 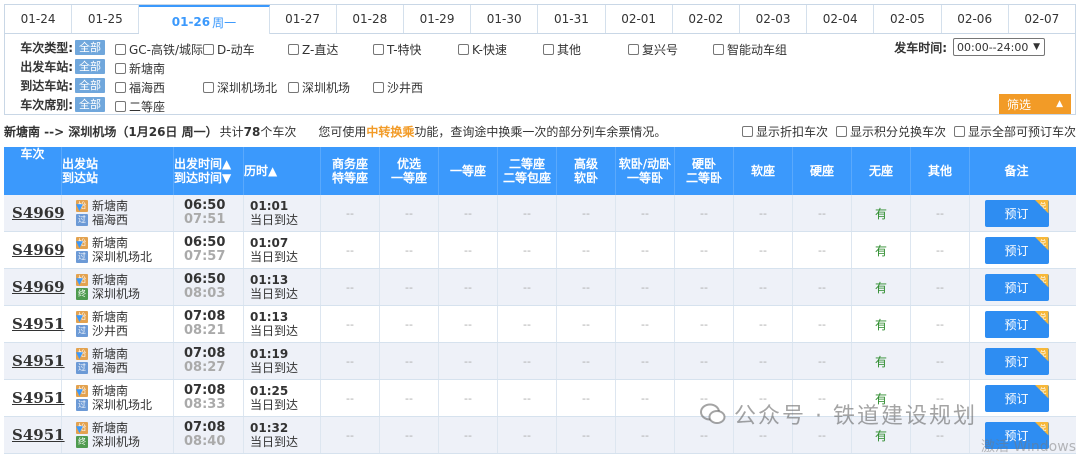 I want to click on filter-option-train_type-7: 智能动车组, so click(x=750, y=49).